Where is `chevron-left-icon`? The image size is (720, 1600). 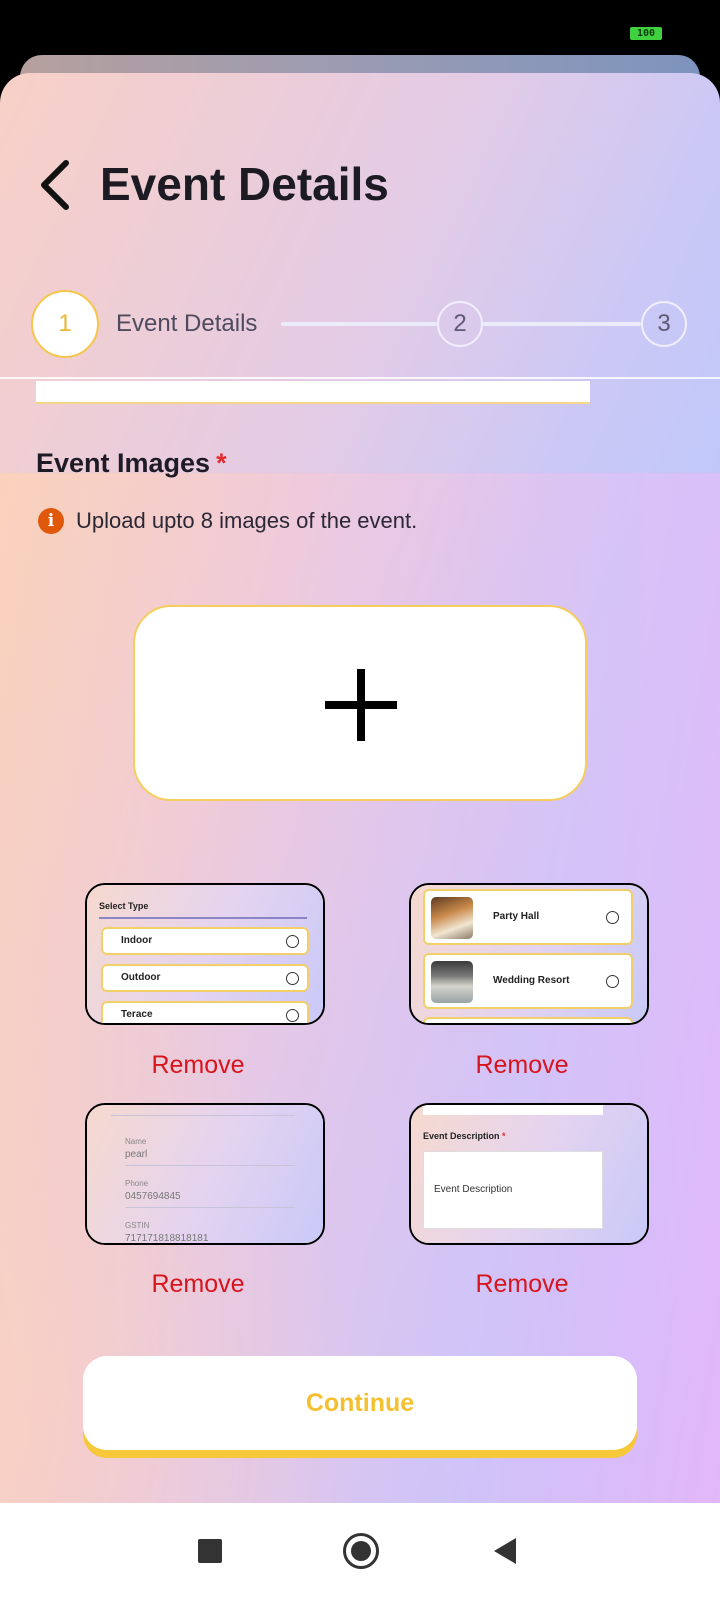
chevron-left-icon is located at coordinates (55, 185).